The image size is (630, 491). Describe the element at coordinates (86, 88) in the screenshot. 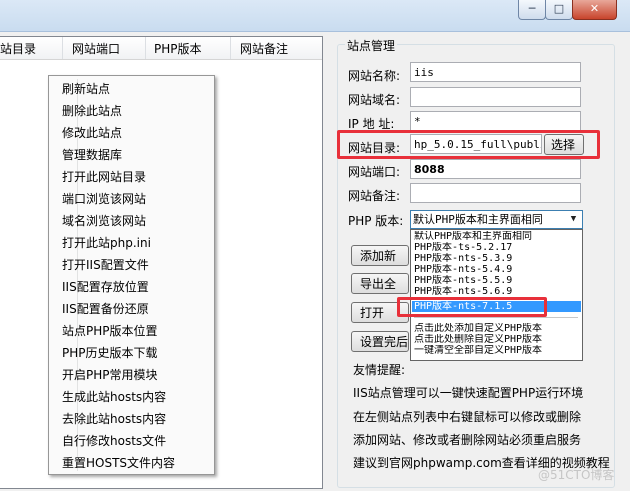

I see `ctx-refresh-site: 刷新站点` at that location.